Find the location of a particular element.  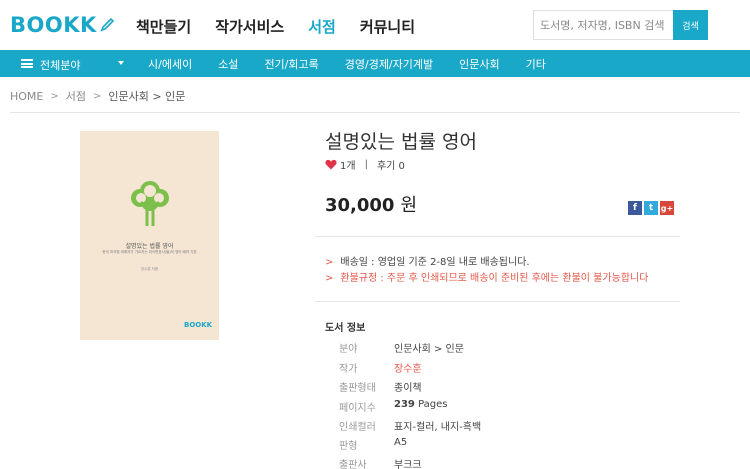

category-business: 경영/경제/자기계발 is located at coordinates (389, 64).